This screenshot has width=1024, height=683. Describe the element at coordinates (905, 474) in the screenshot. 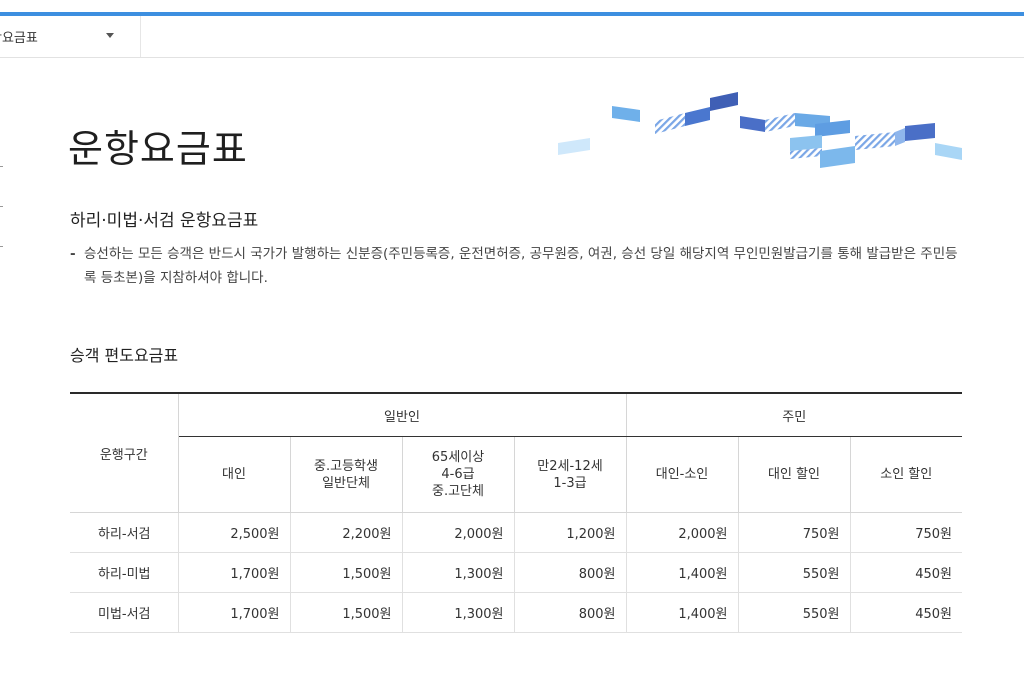

I see `fare-column-header: 소인 할인` at that location.